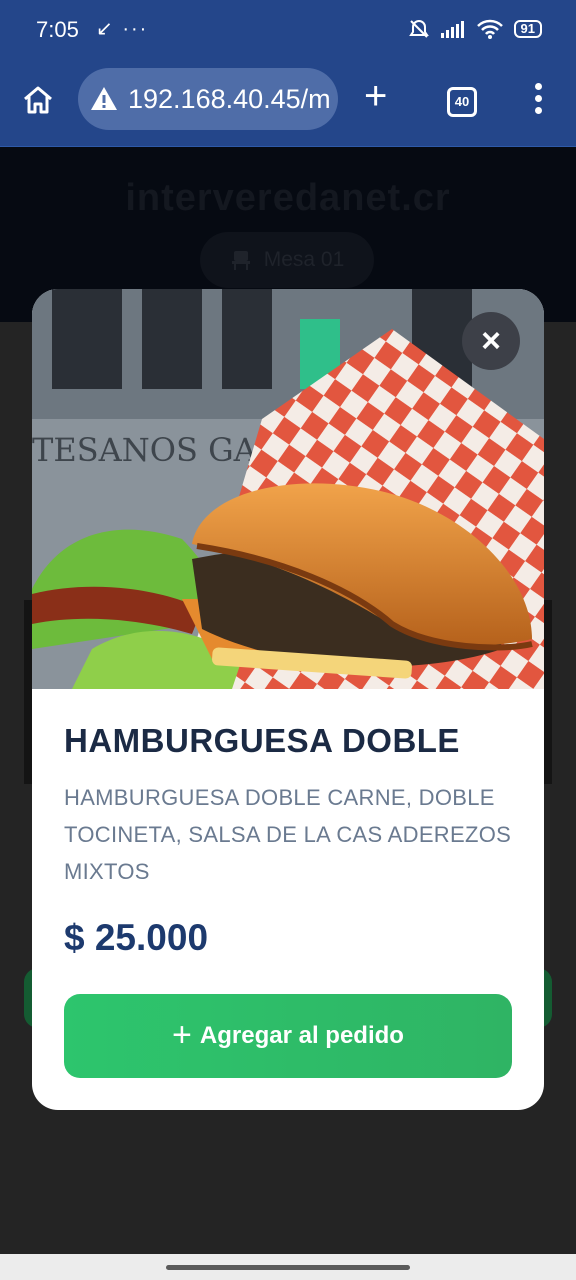 This screenshot has width=576, height=1280. I want to click on add-to-order-label: Agregar al pedido, so click(301, 1035).